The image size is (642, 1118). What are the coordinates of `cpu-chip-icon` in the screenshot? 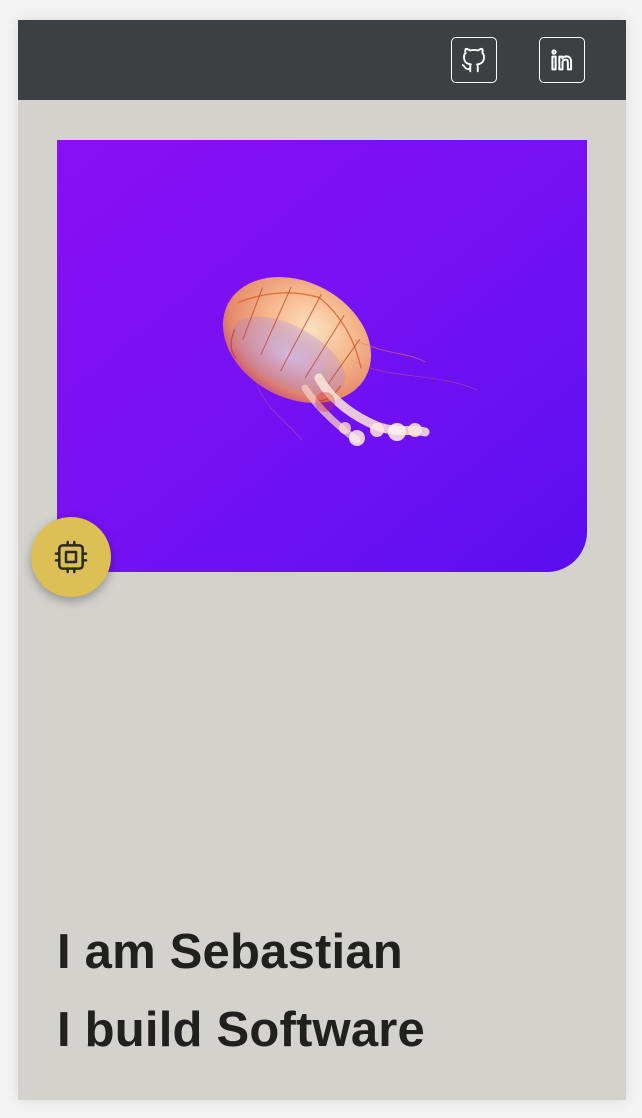 It's located at (71, 557).